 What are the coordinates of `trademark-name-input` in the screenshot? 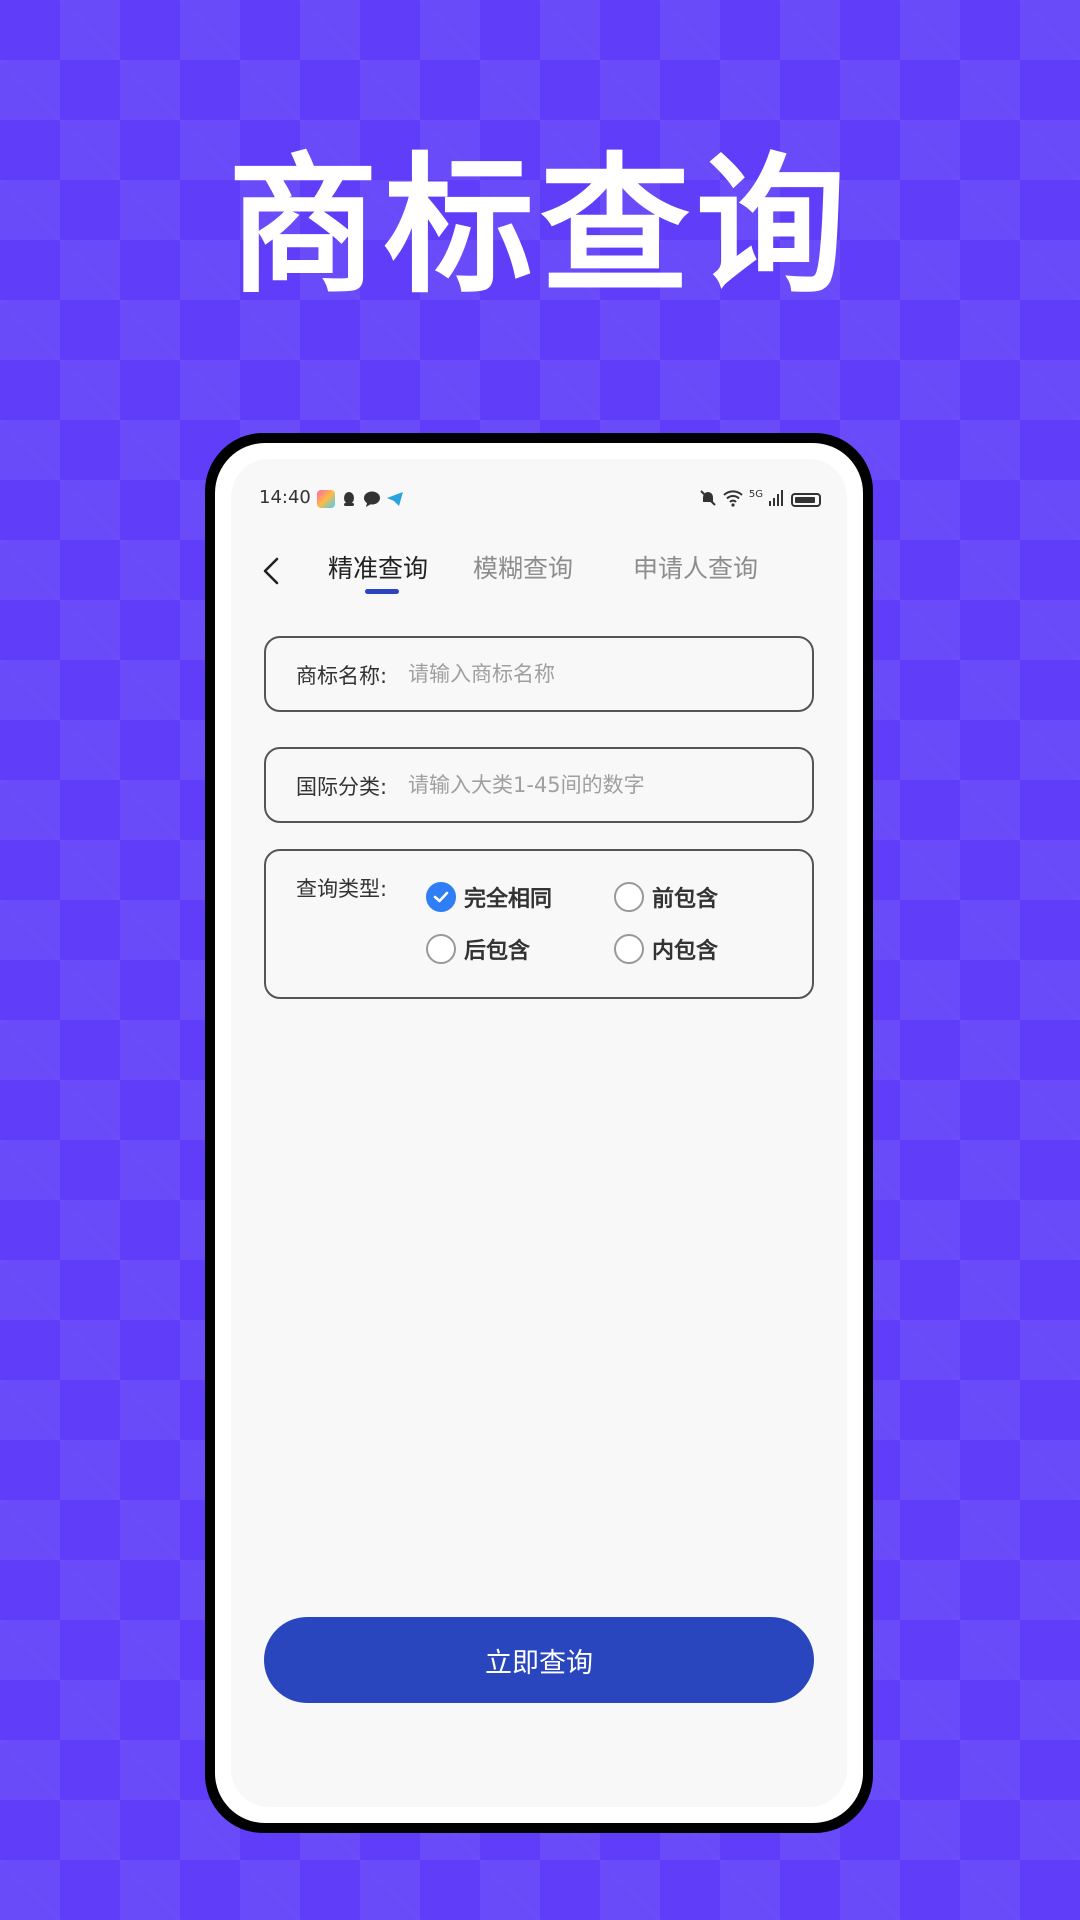 It's located at (598, 674).